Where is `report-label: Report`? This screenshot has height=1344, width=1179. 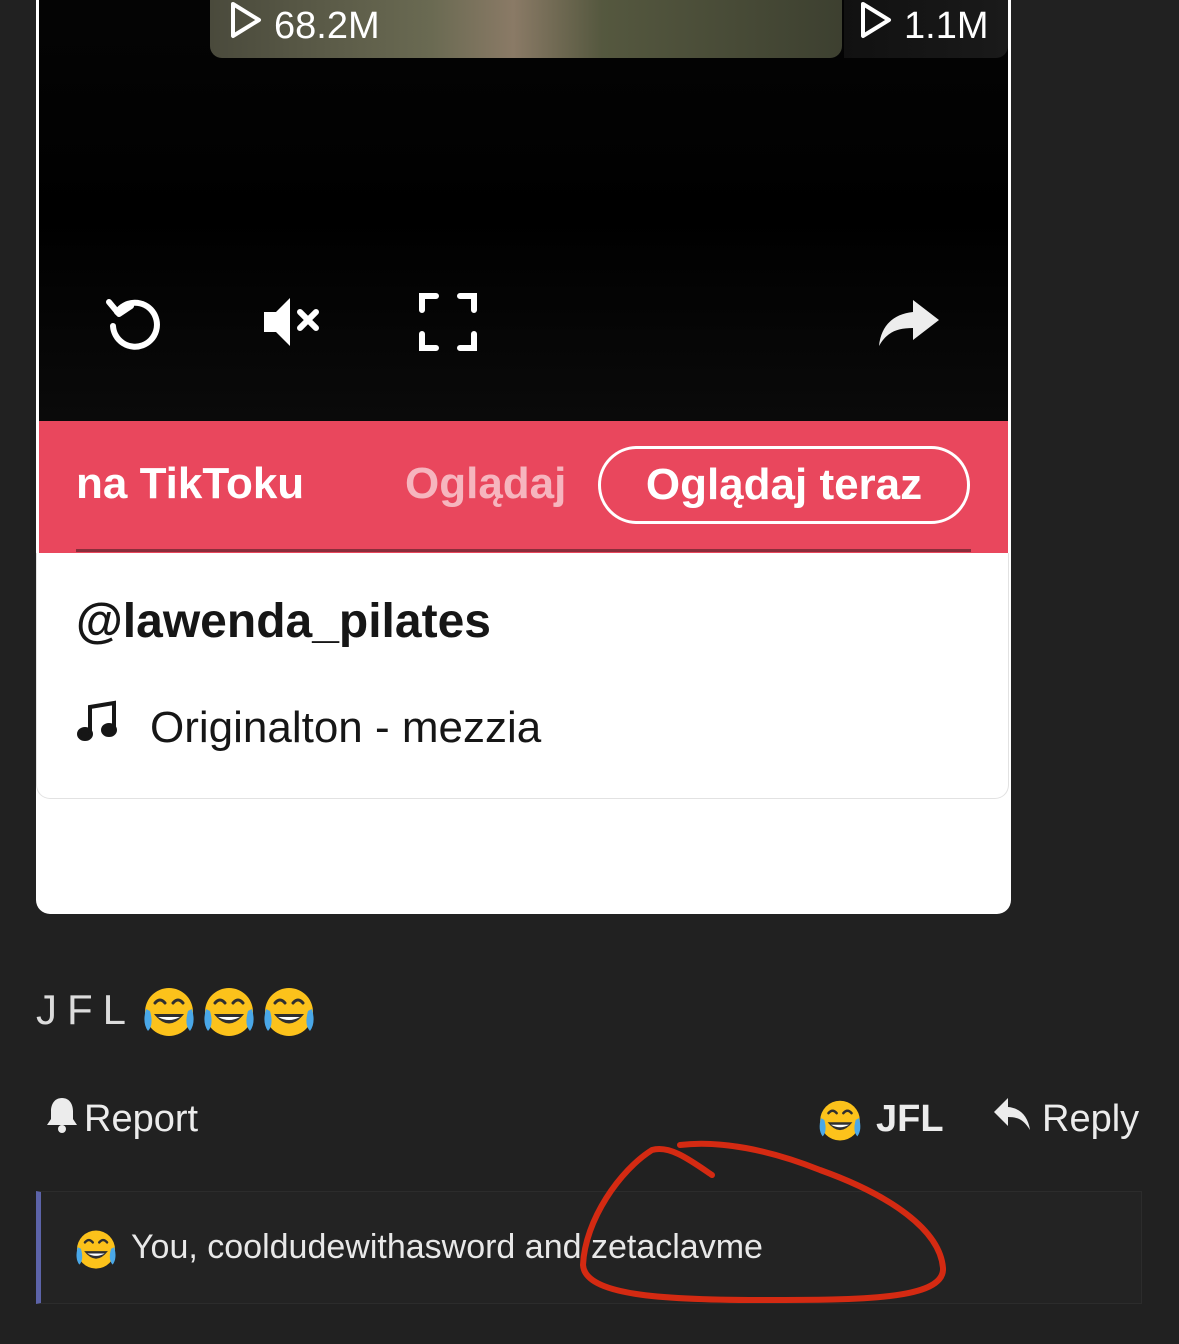 report-label: Report is located at coordinates (141, 1118).